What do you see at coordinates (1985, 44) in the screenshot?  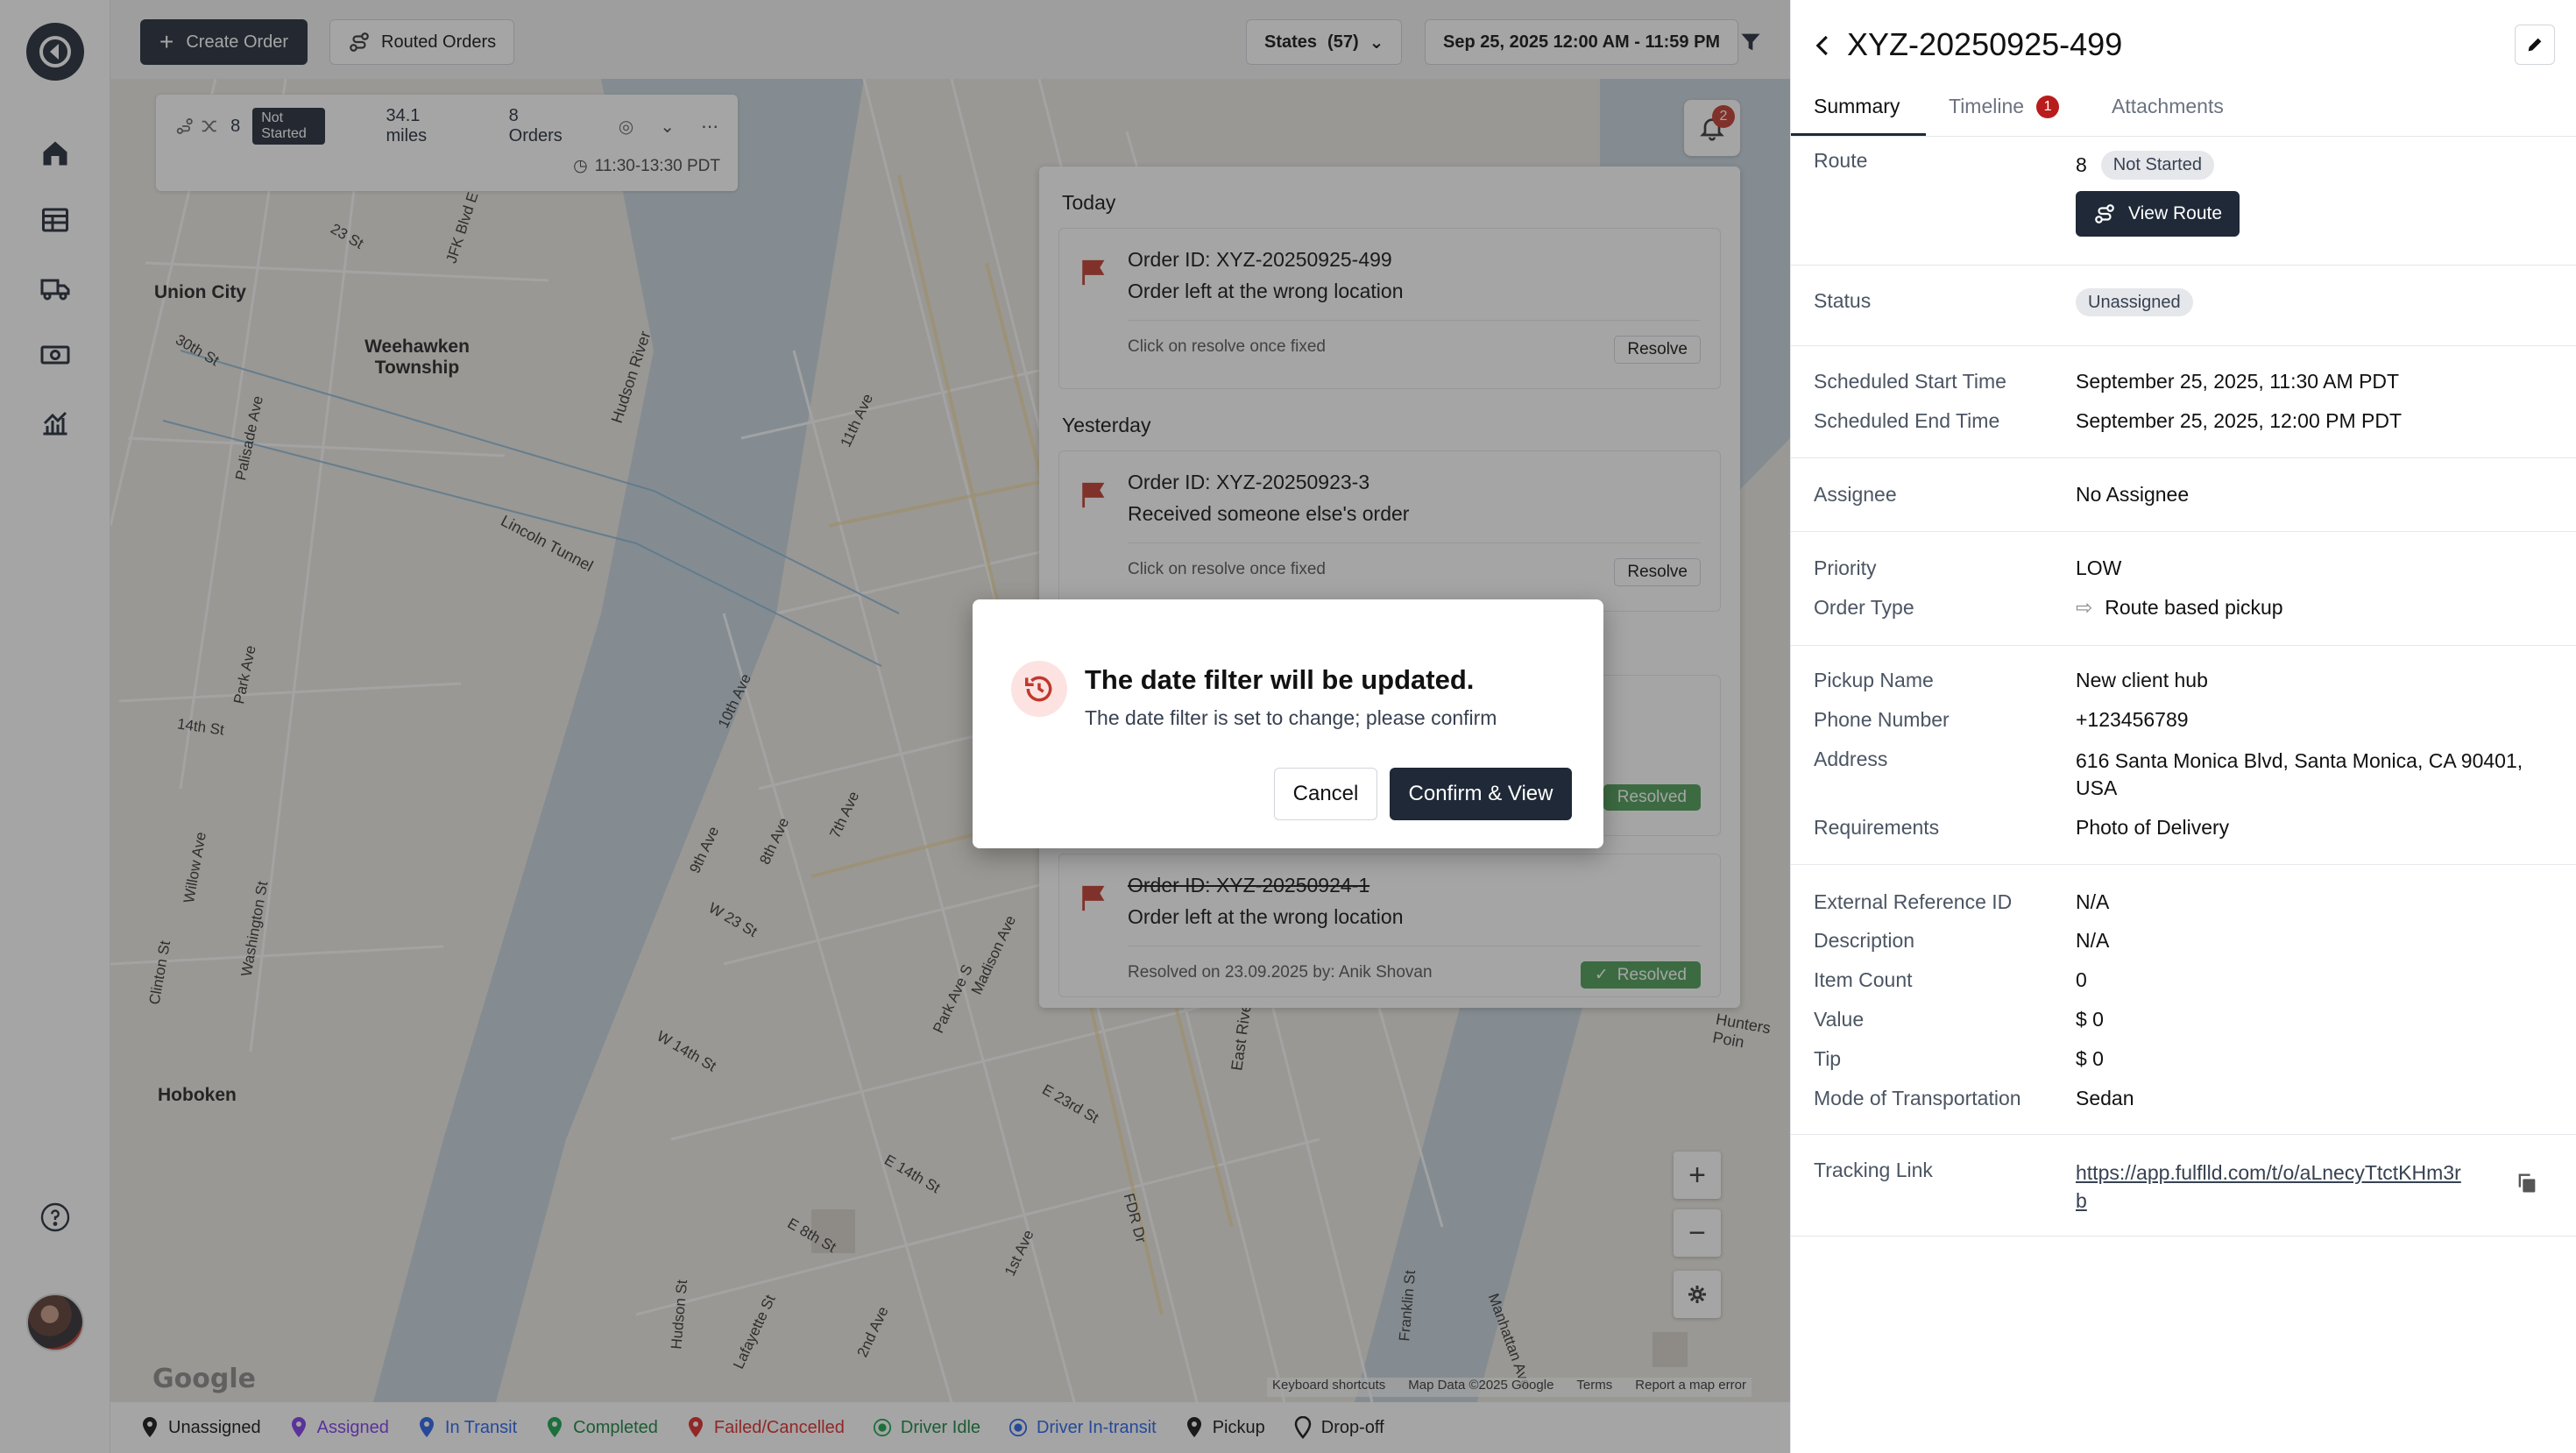 I see `order-title: XYZ-20250925-499` at bounding box center [1985, 44].